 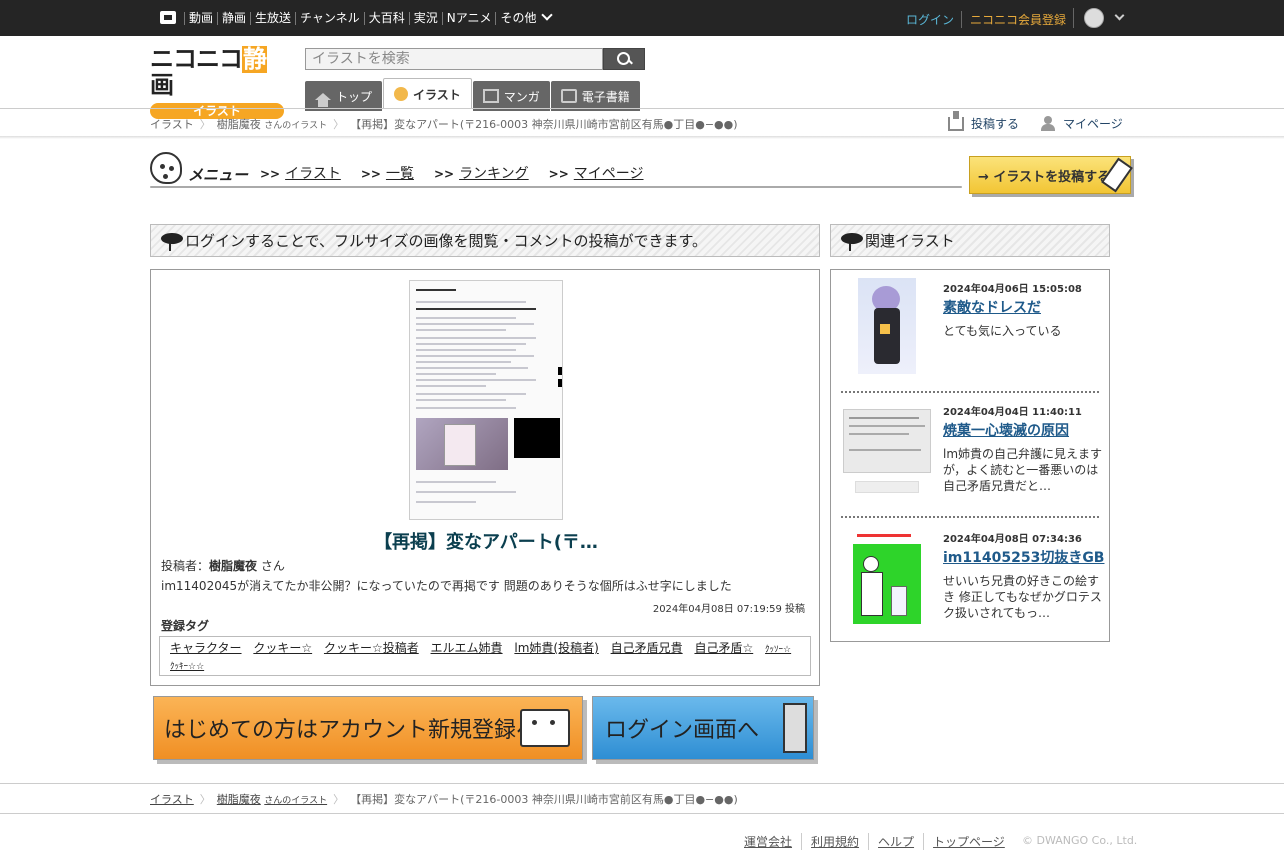 I want to click on register-link: ニコニコ会員登録, so click(x=1013, y=19).